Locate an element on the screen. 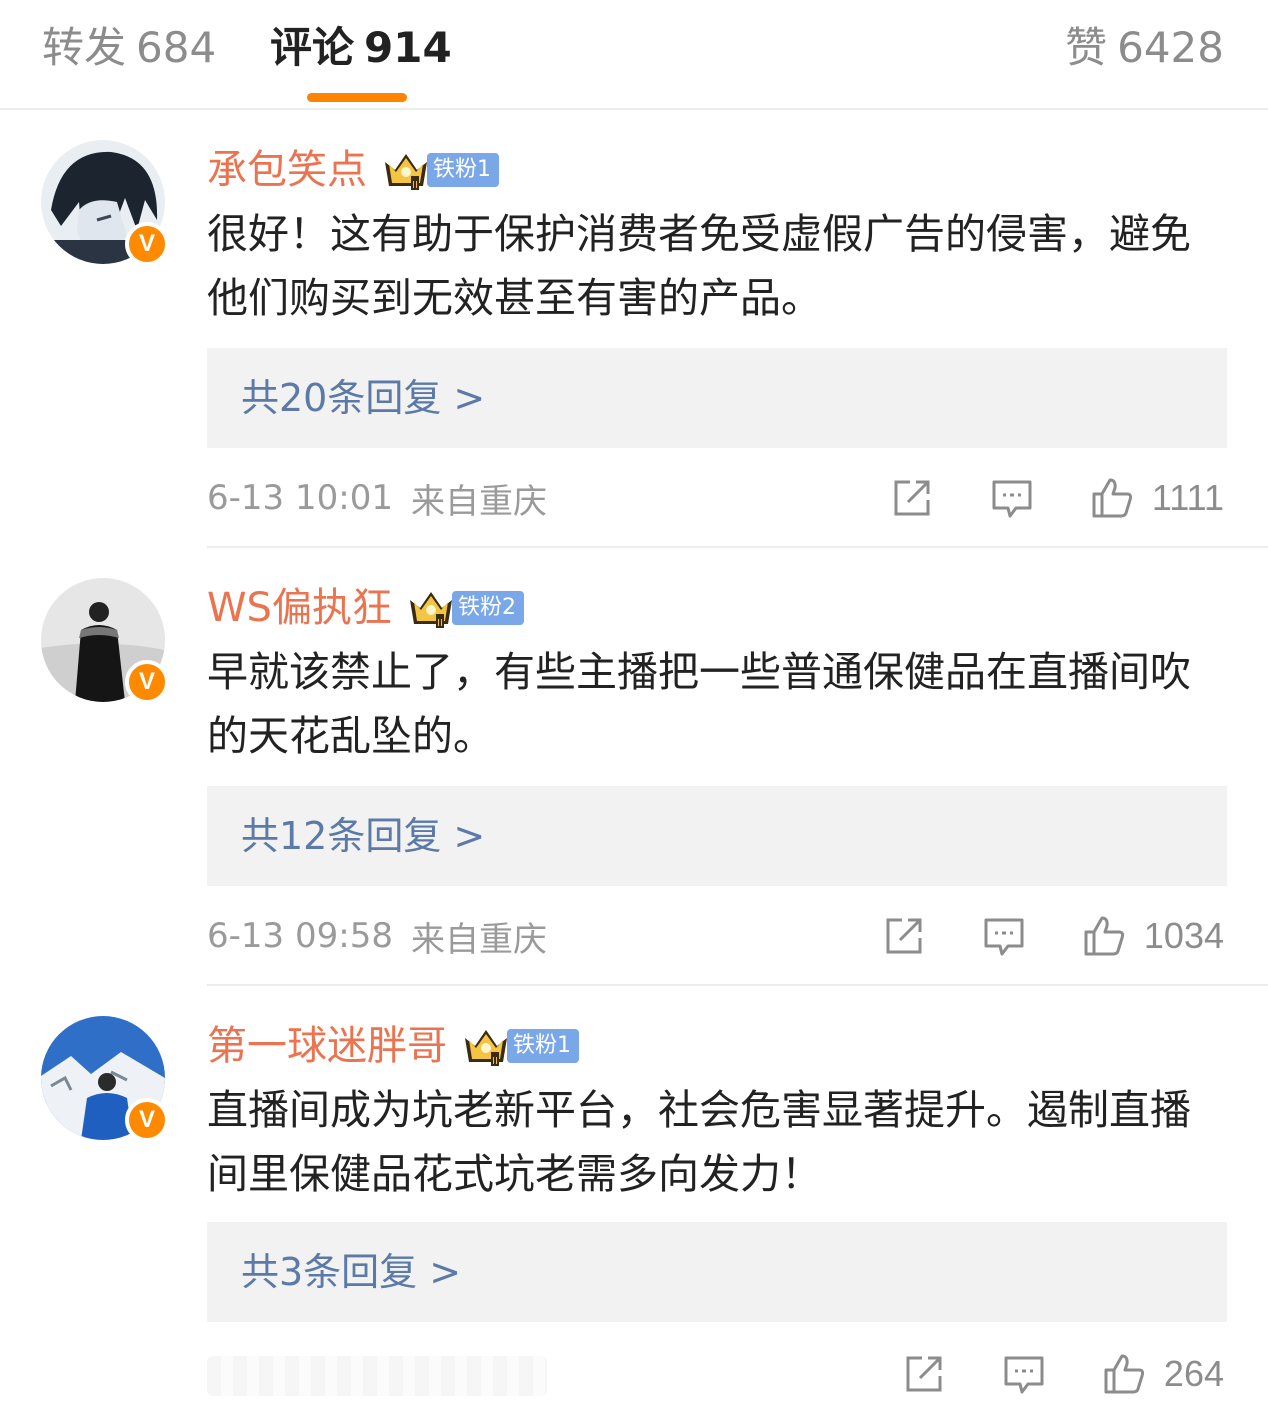 This screenshot has height=1416, width=1268. fan-level-tag: 铁粉2 is located at coordinates (487, 608).